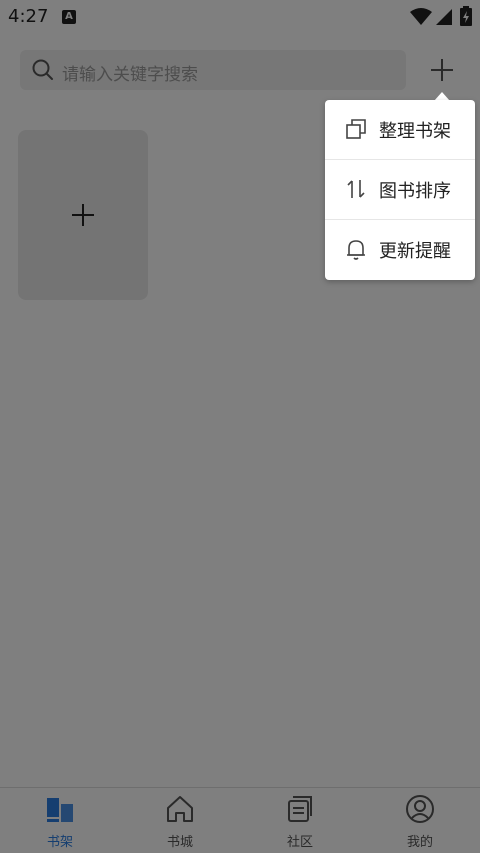  What do you see at coordinates (356, 129) in the screenshot?
I see `copy-icon` at bounding box center [356, 129].